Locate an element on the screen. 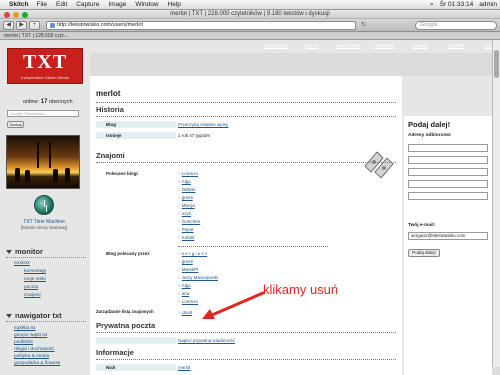  menu-help: Help is located at coordinates (174, 4).